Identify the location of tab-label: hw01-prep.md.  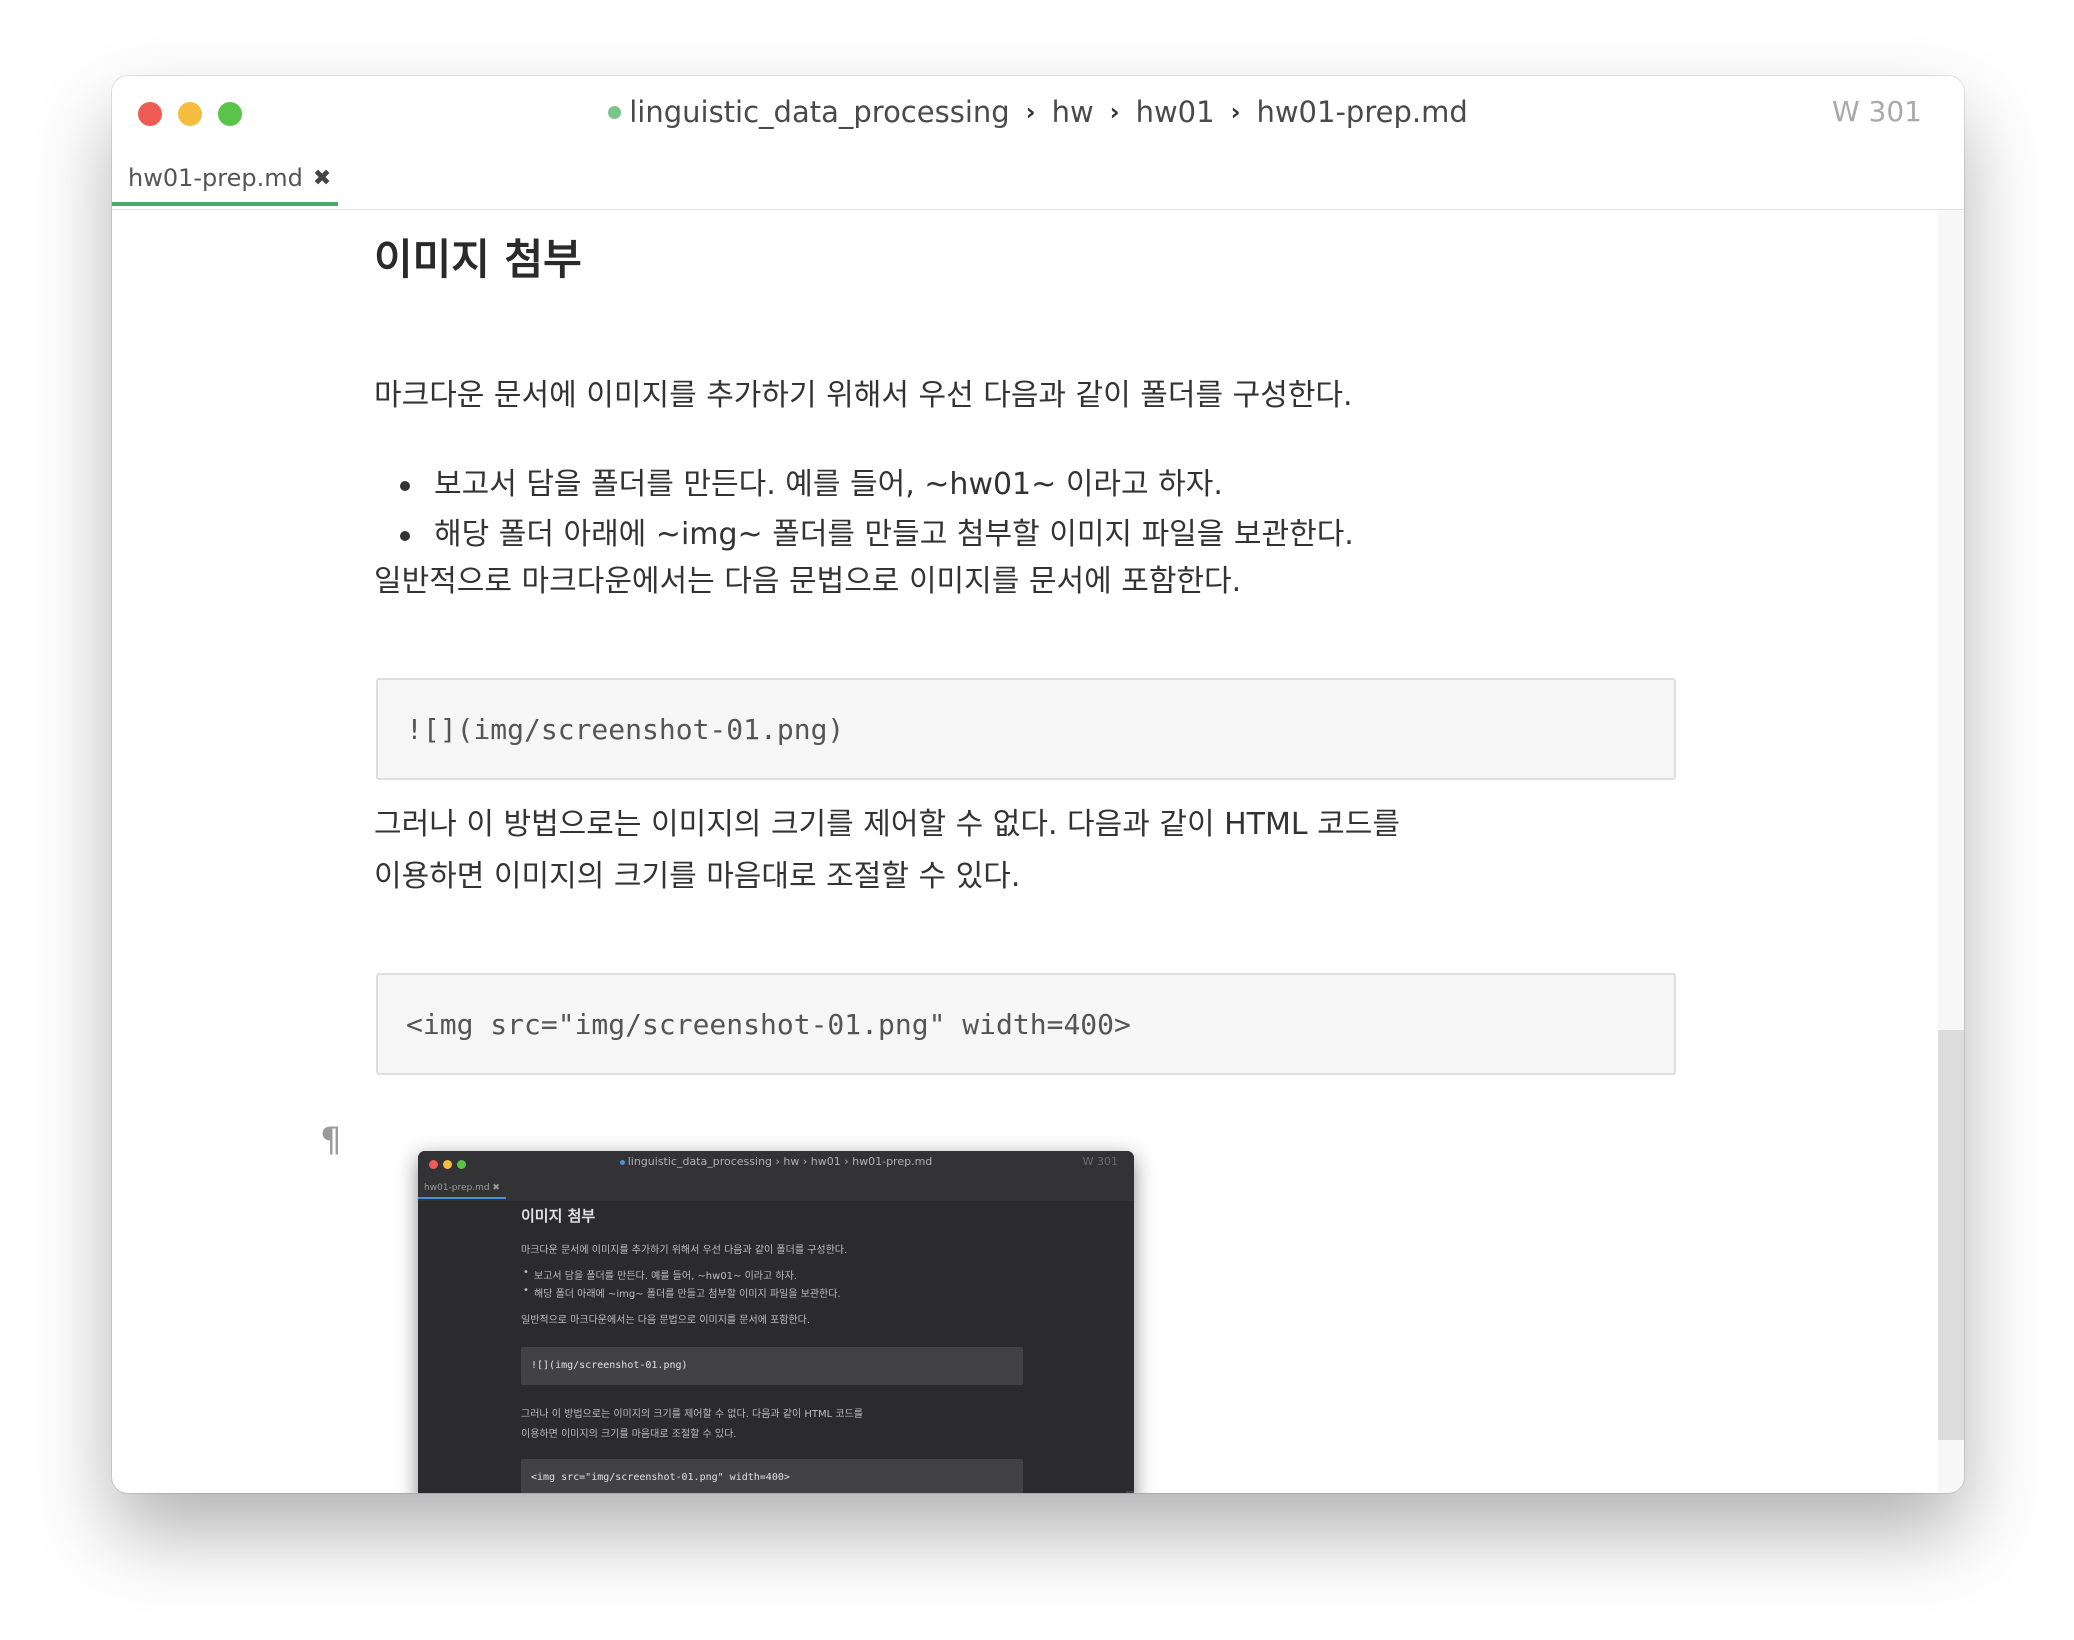
(215, 178).